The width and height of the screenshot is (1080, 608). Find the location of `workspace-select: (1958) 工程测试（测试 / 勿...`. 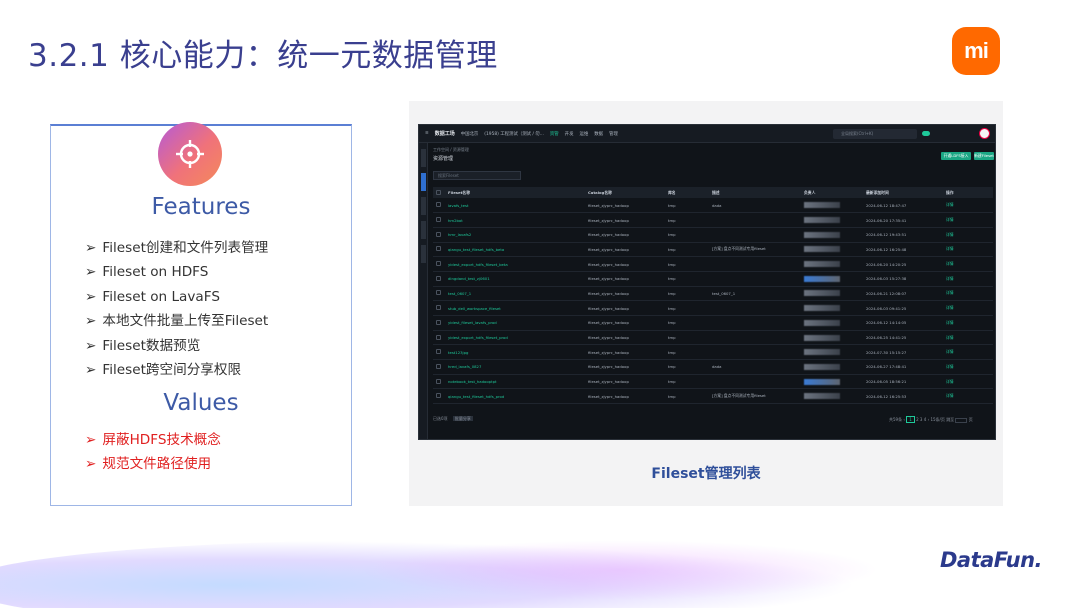

workspace-select: (1958) 工程测试（测试 / 勿... is located at coordinates (514, 134).